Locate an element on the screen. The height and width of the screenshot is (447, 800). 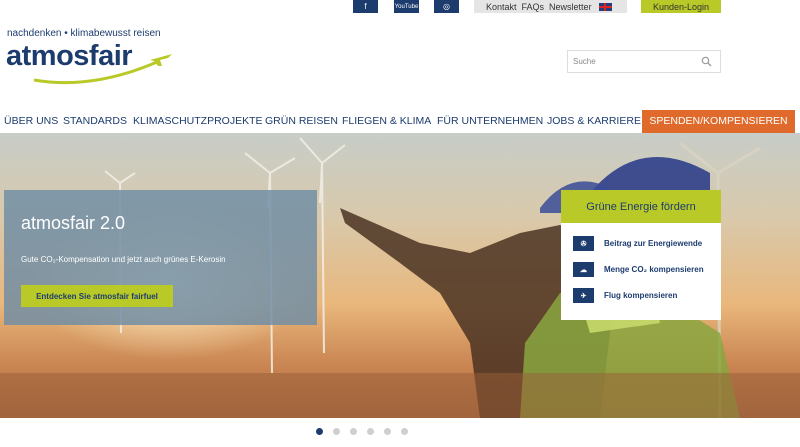
compensate-co2-link: ☁ Menge CO₂ kompensieren is located at coordinates (638, 269).